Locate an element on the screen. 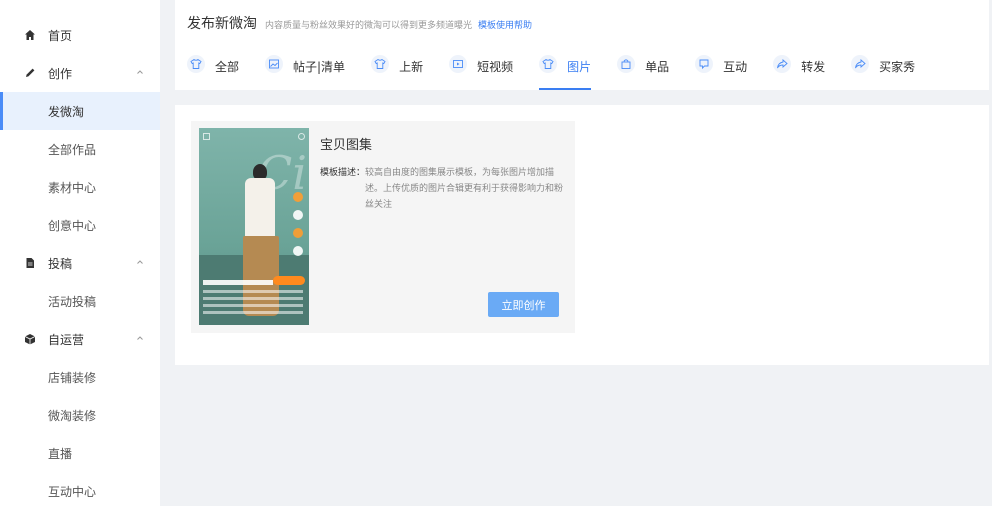 This screenshot has height=506, width=992. tab-post-list: 帖子|清单 is located at coordinates (305, 72).